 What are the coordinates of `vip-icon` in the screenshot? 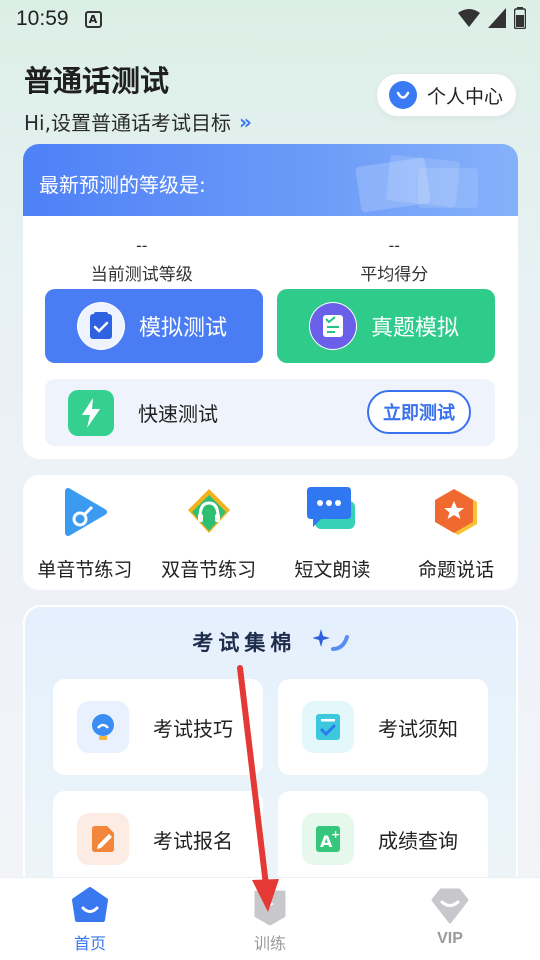 It's located at (450, 906).